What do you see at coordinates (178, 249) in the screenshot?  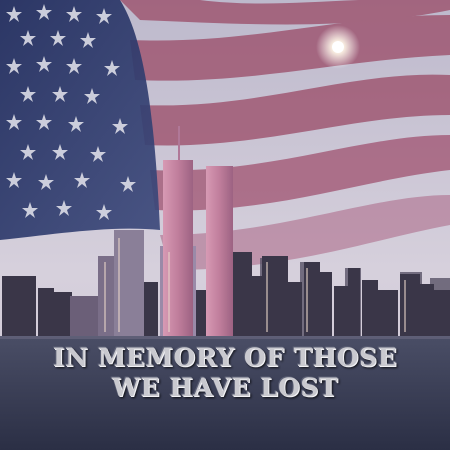 I see `north-tower` at bounding box center [178, 249].